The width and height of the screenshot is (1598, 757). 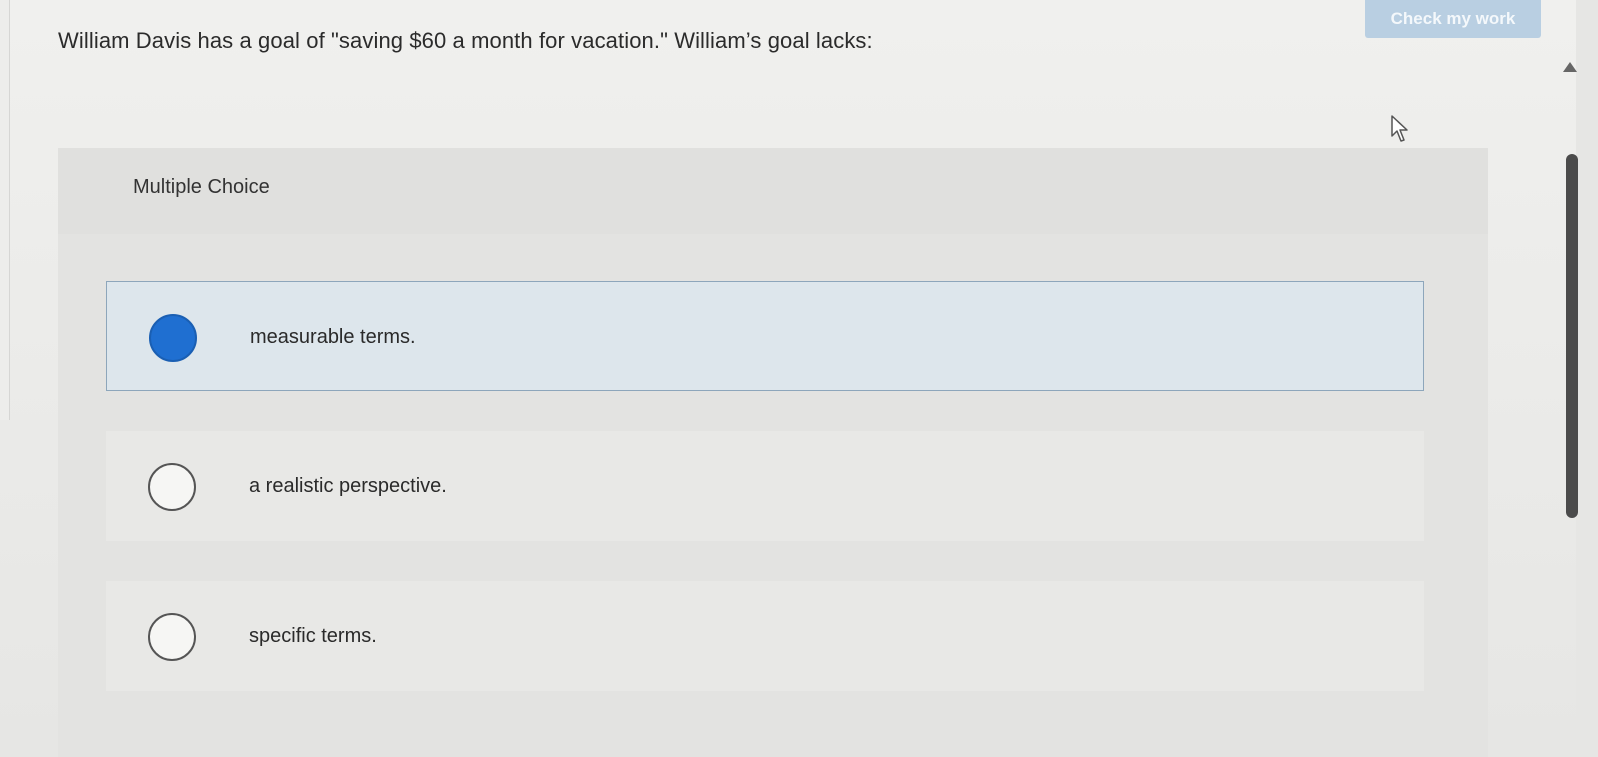 I want to click on answer-option-label: specific terms., so click(x=313, y=636).